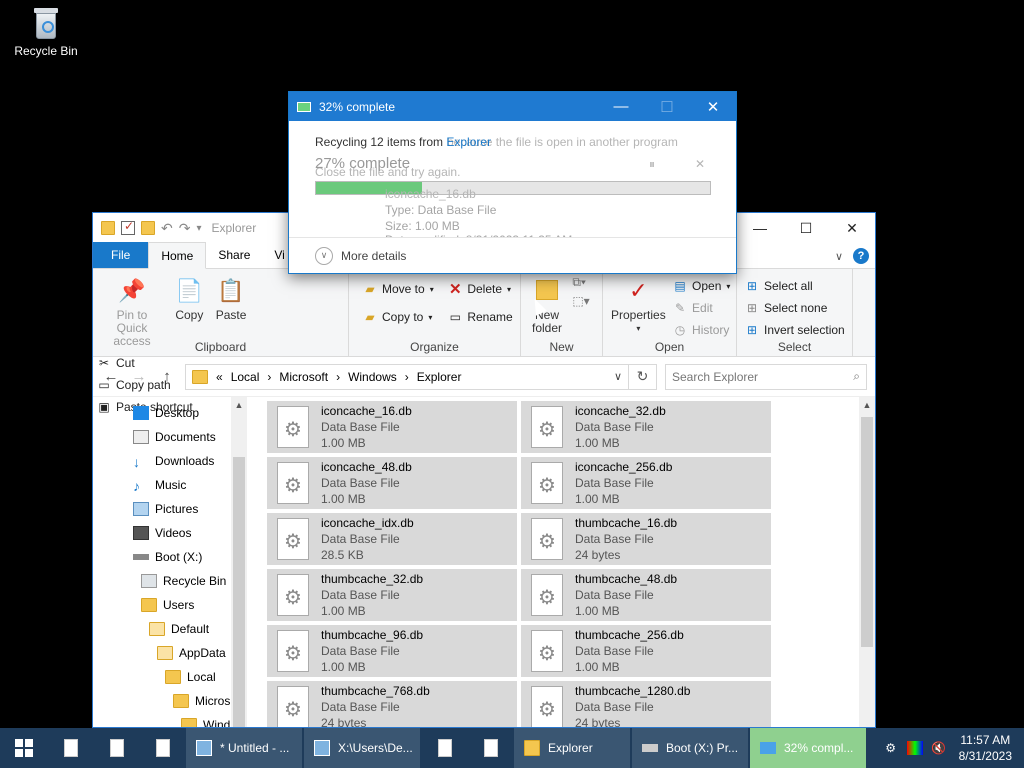 The height and width of the screenshot is (768, 1024). Describe the element at coordinates (372, 377) in the screenshot. I see `breadcrumb-windows: Windows` at that location.